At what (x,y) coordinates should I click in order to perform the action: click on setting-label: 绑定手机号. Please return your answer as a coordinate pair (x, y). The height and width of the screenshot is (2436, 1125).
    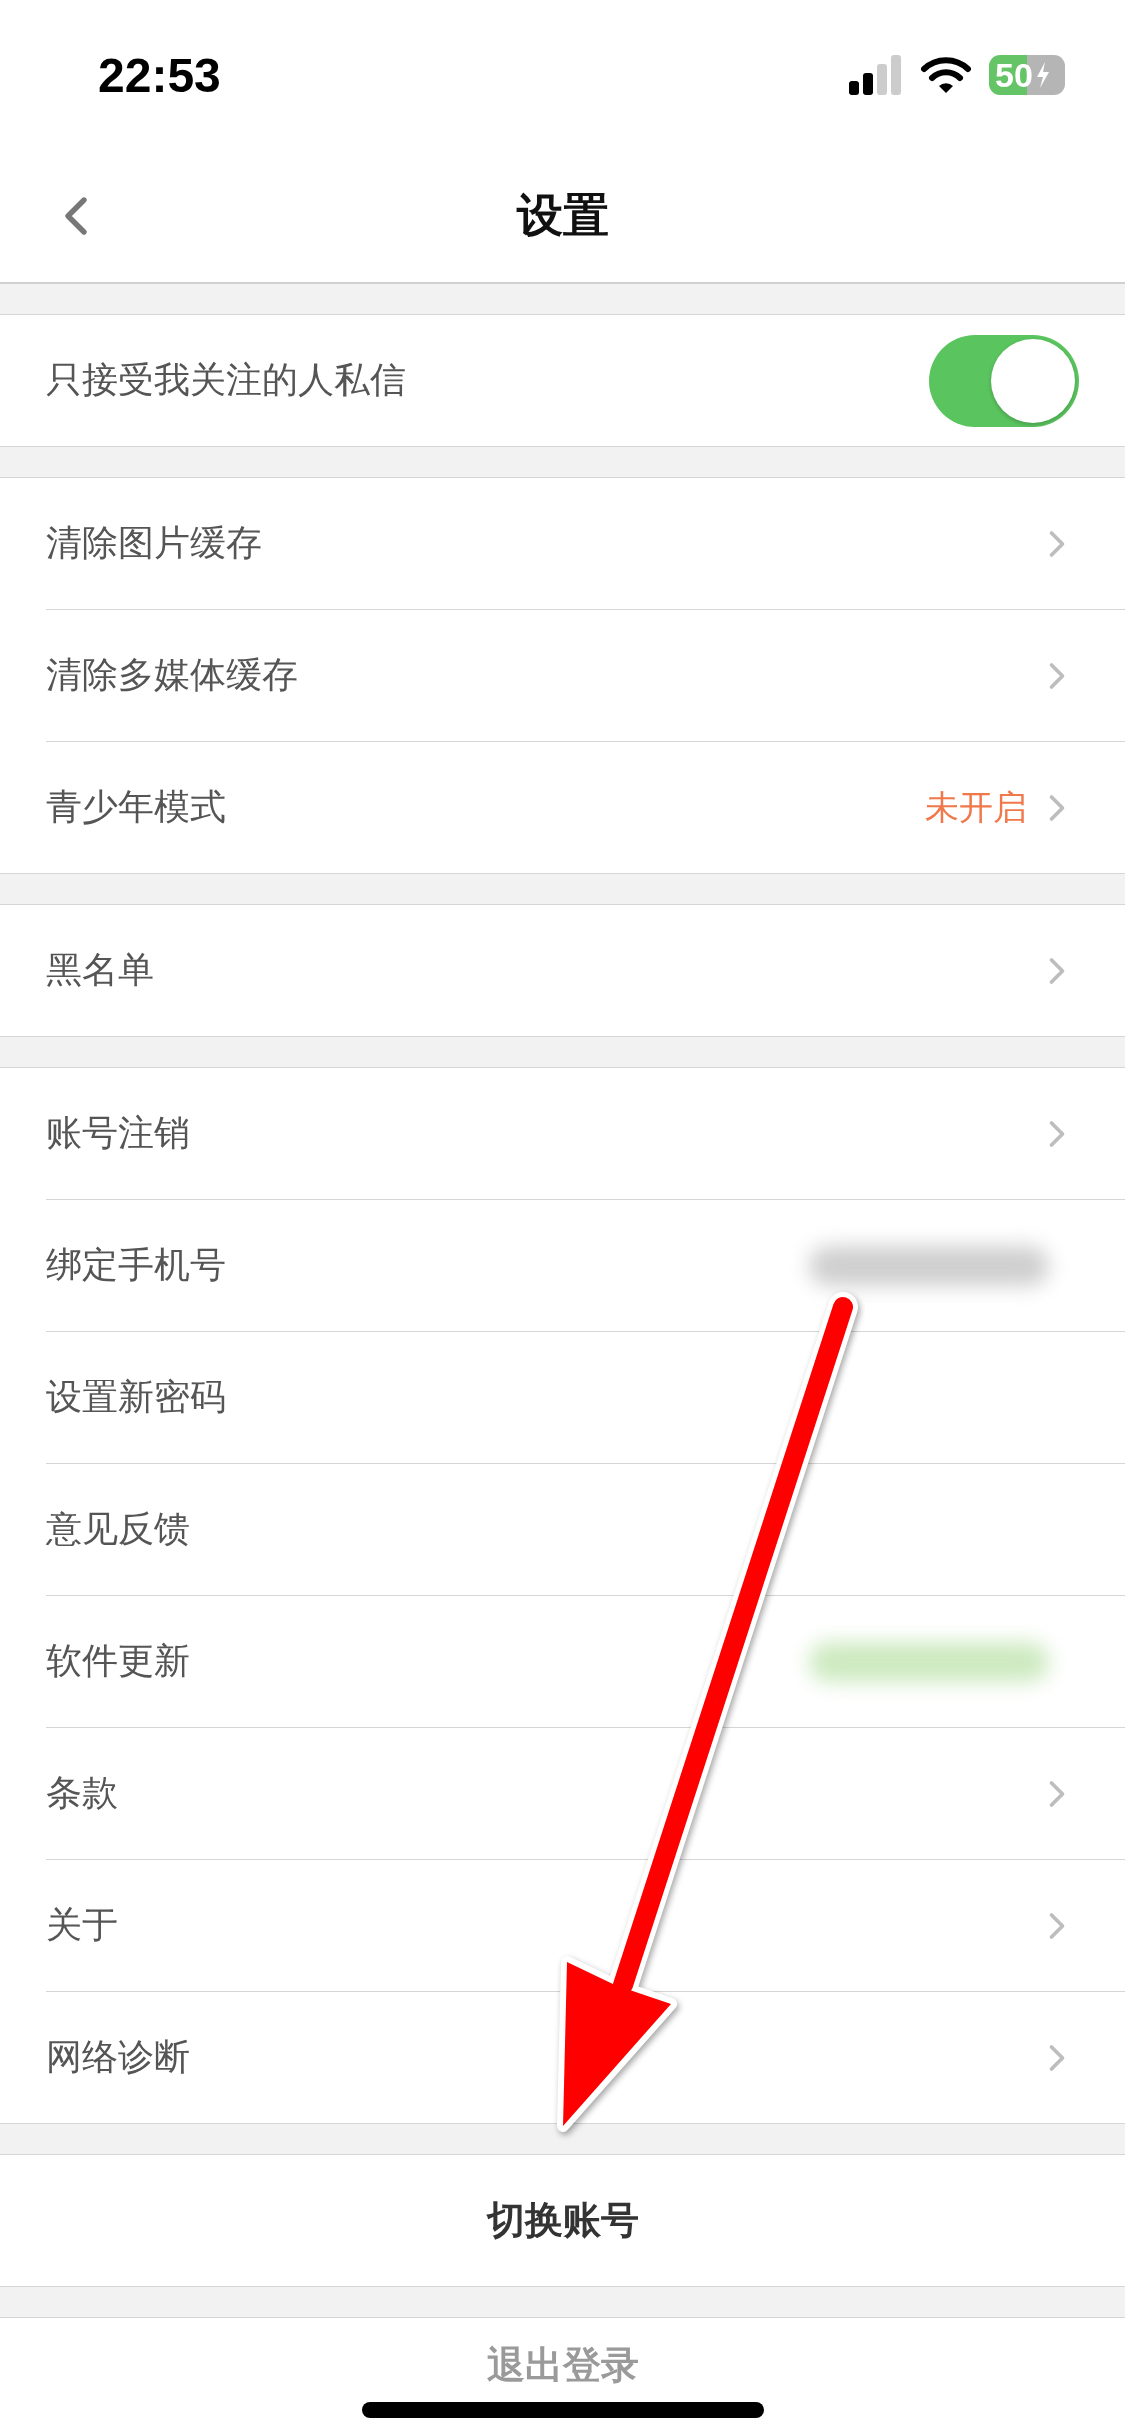
    Looking at the image, I should click on (136, 1265).